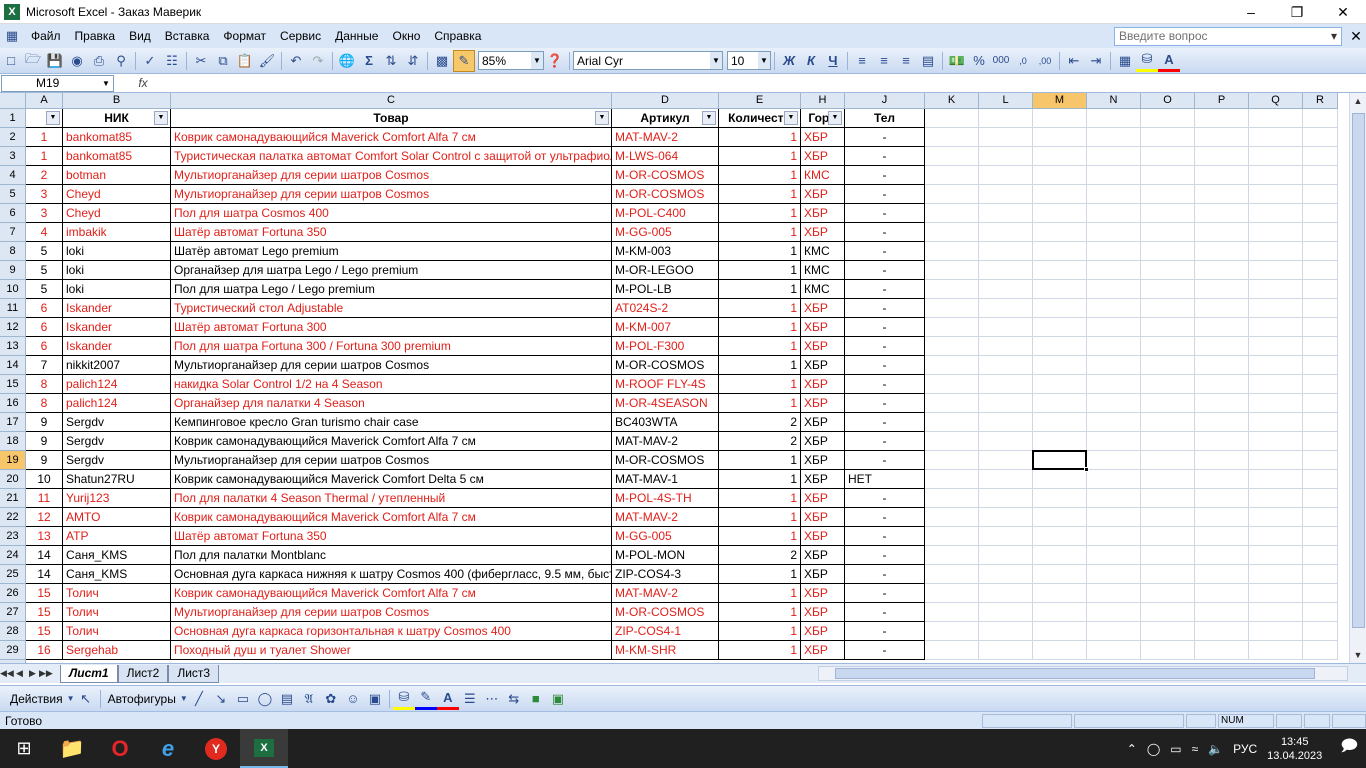  I want to click on cell: 5, so click(44, 270).